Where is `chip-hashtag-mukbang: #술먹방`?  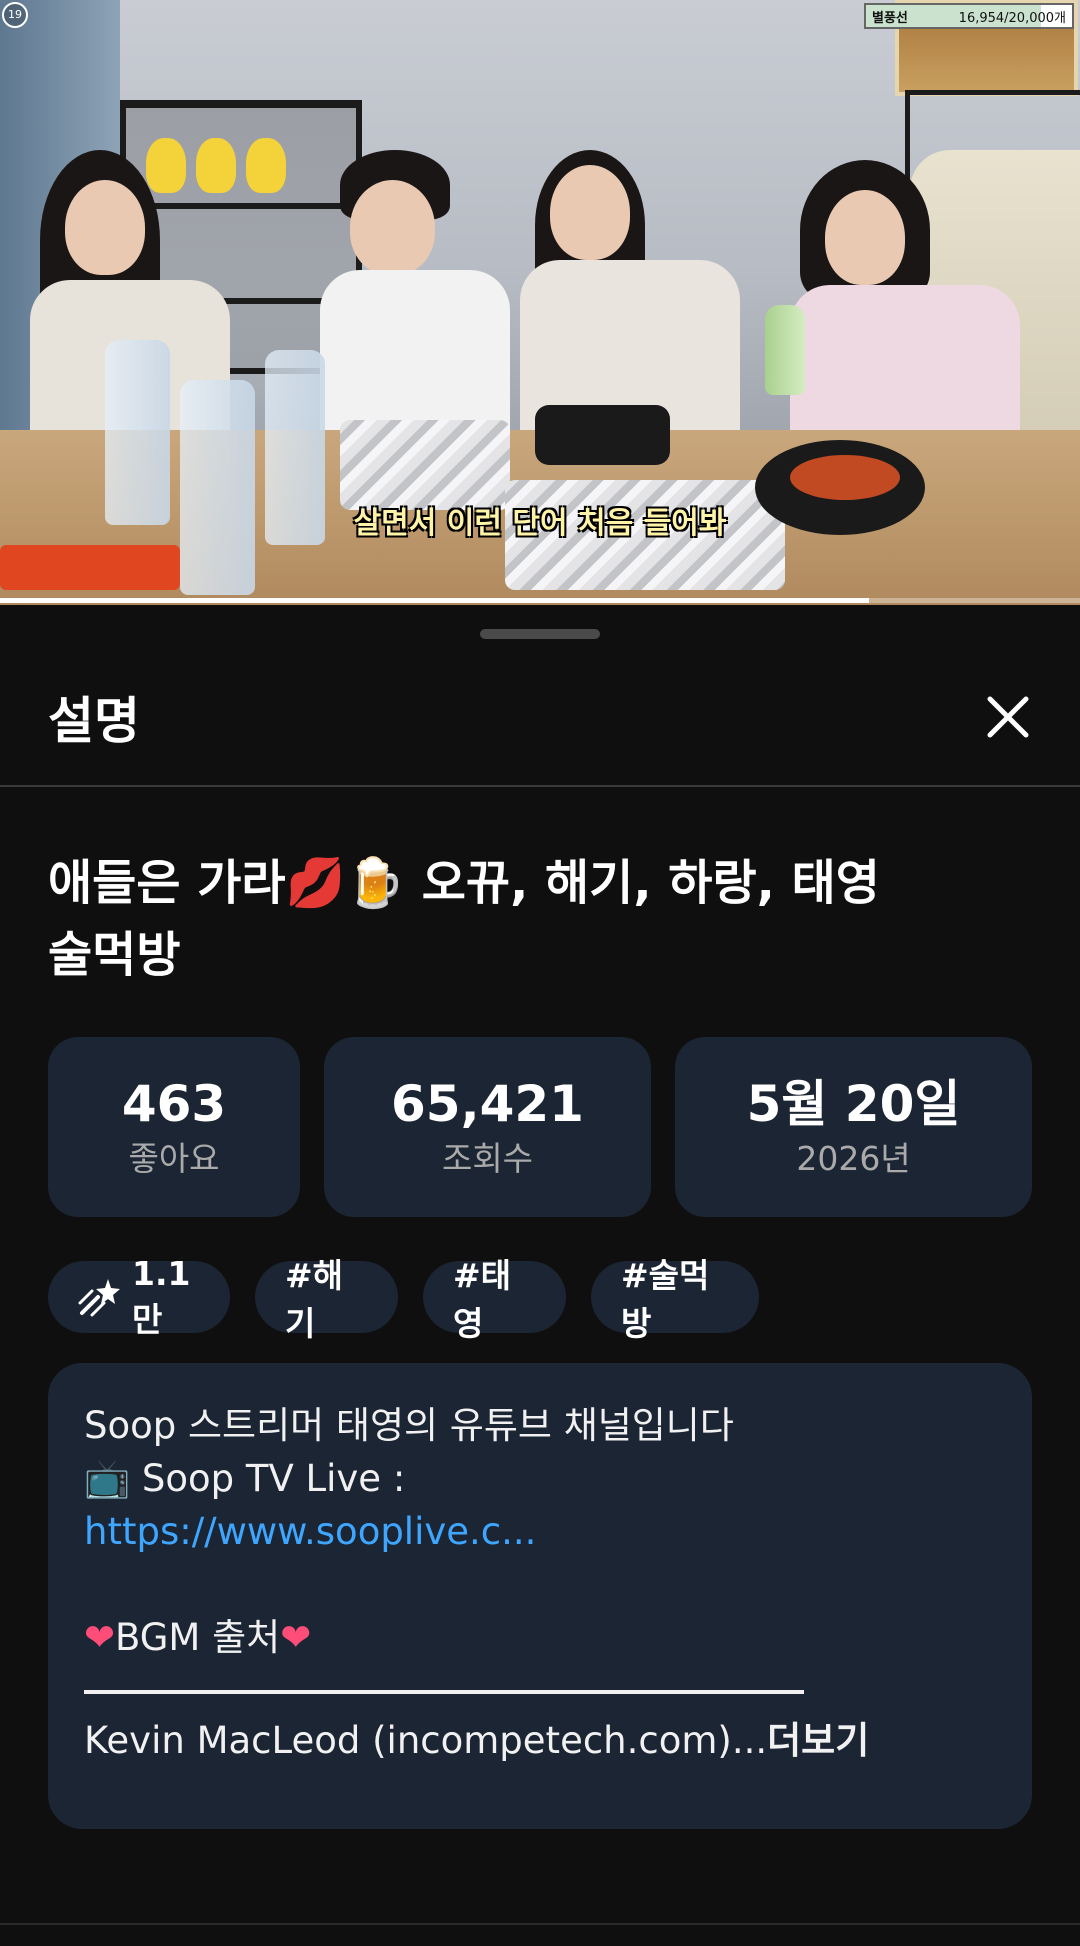
chip-hashtag-mukbang: #술먹방 is located at coordinates (675, 1299).